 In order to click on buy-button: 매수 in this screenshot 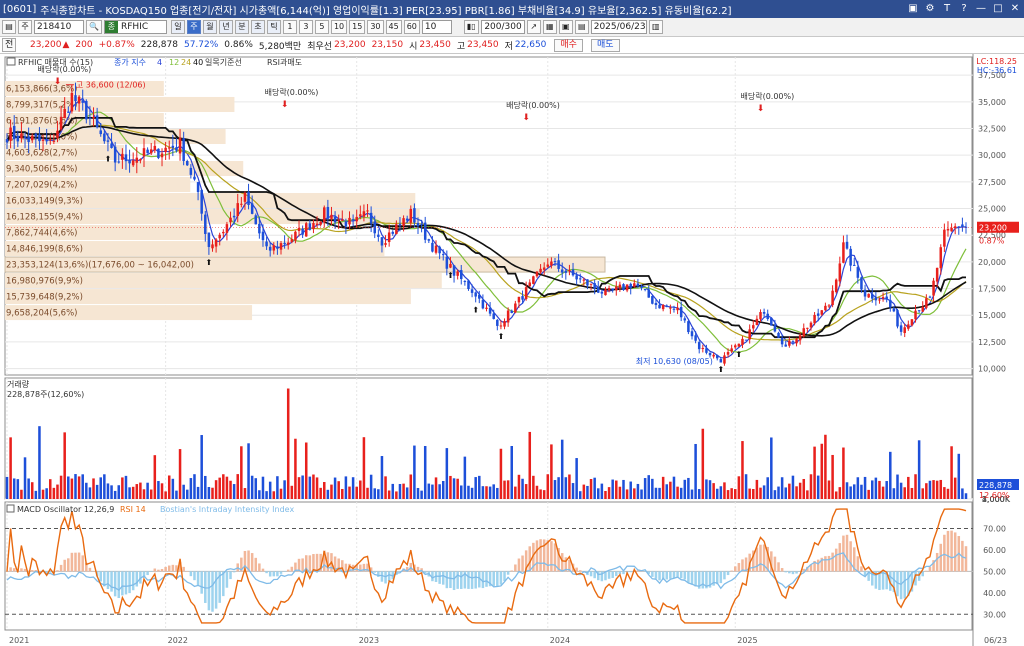, I will do `click(568, 45)`.